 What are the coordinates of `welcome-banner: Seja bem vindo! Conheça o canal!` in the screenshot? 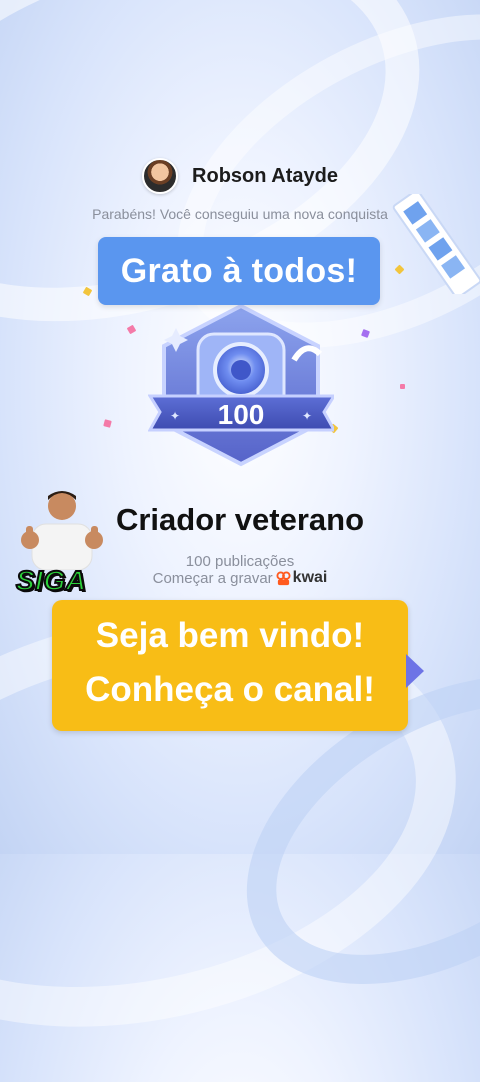 It's located at (230, 665).